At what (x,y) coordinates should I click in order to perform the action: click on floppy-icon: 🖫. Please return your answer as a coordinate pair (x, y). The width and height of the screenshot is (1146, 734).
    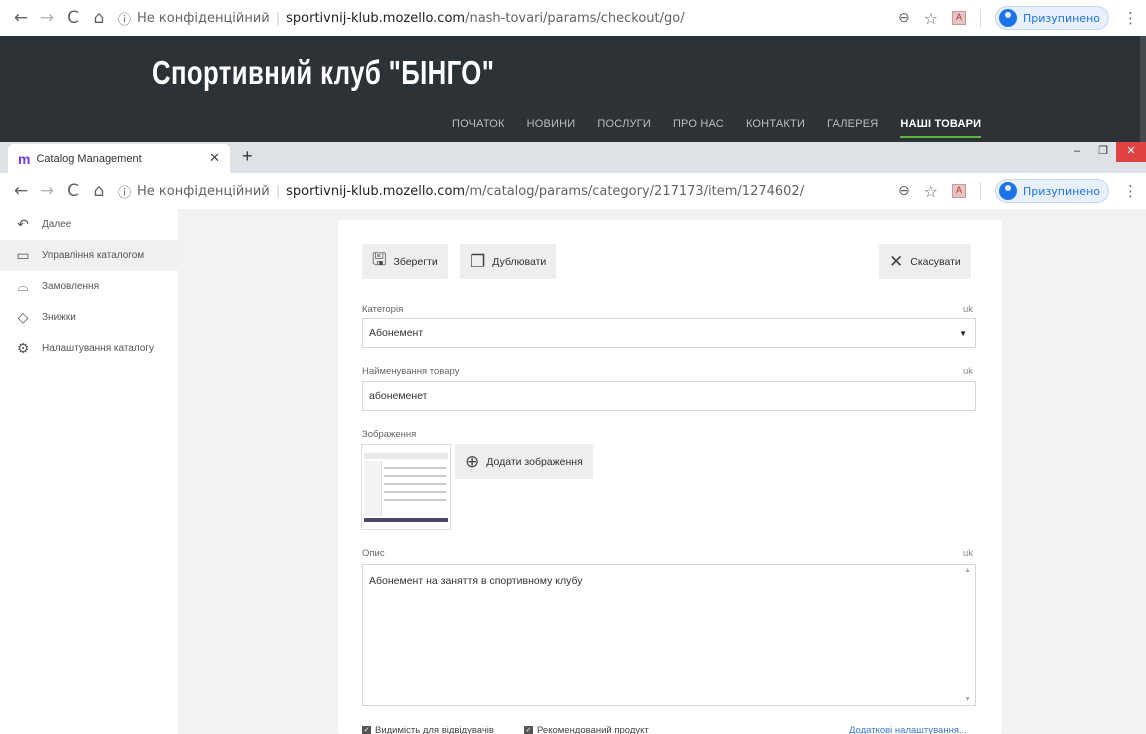
    Looking at the image, I should click on (379, 260).